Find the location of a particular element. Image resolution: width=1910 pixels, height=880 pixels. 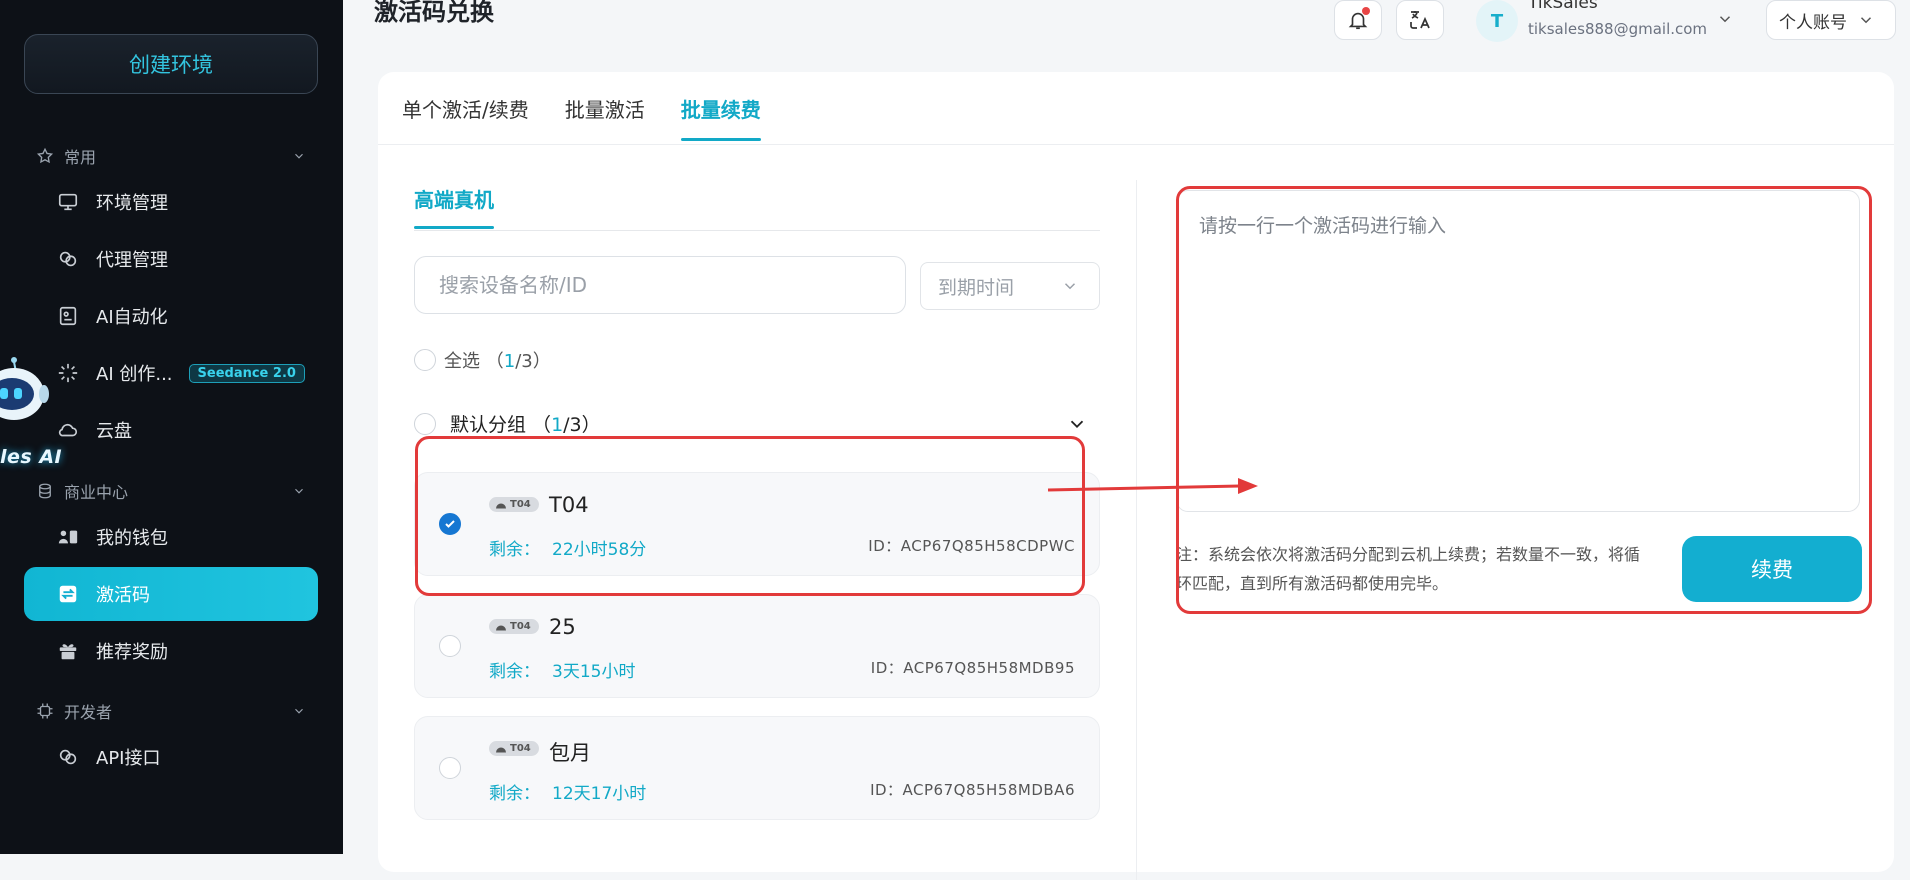

section-developer: 开发者 is located at coordinates (171, 711).